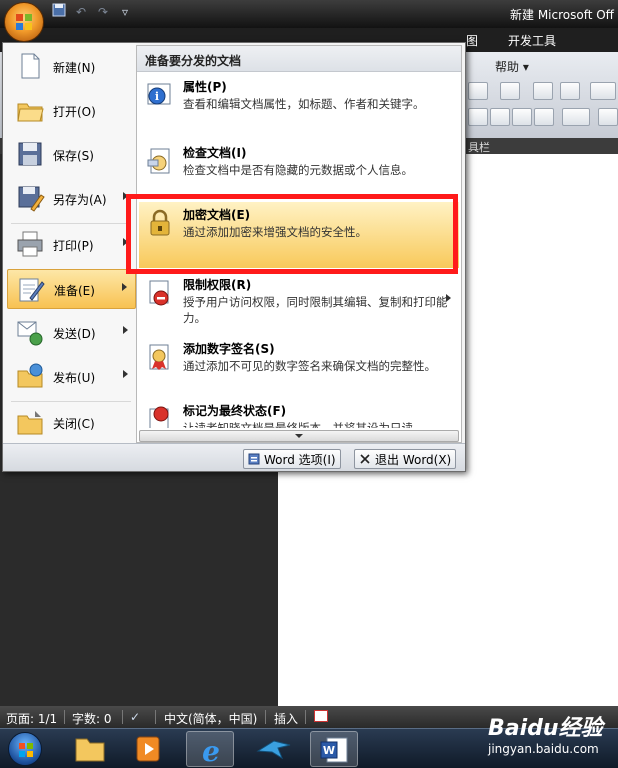 This screenshot has width=618, height=768. What do you see at coordinates (159, 293) in the screenshot?
I see `restrict-permission-icon` at bounding box center [159, 293].